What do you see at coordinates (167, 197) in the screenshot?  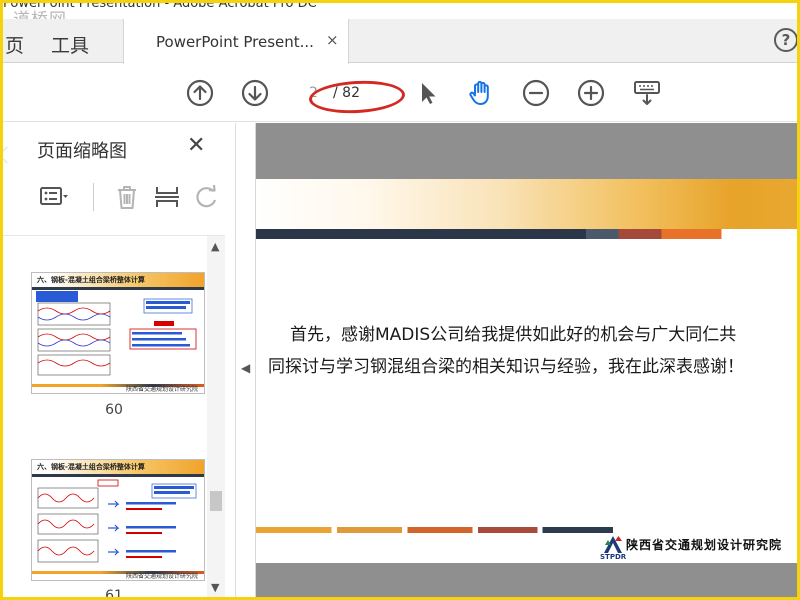 I see `extract-pages-icon` at bounding box center [167, 197].